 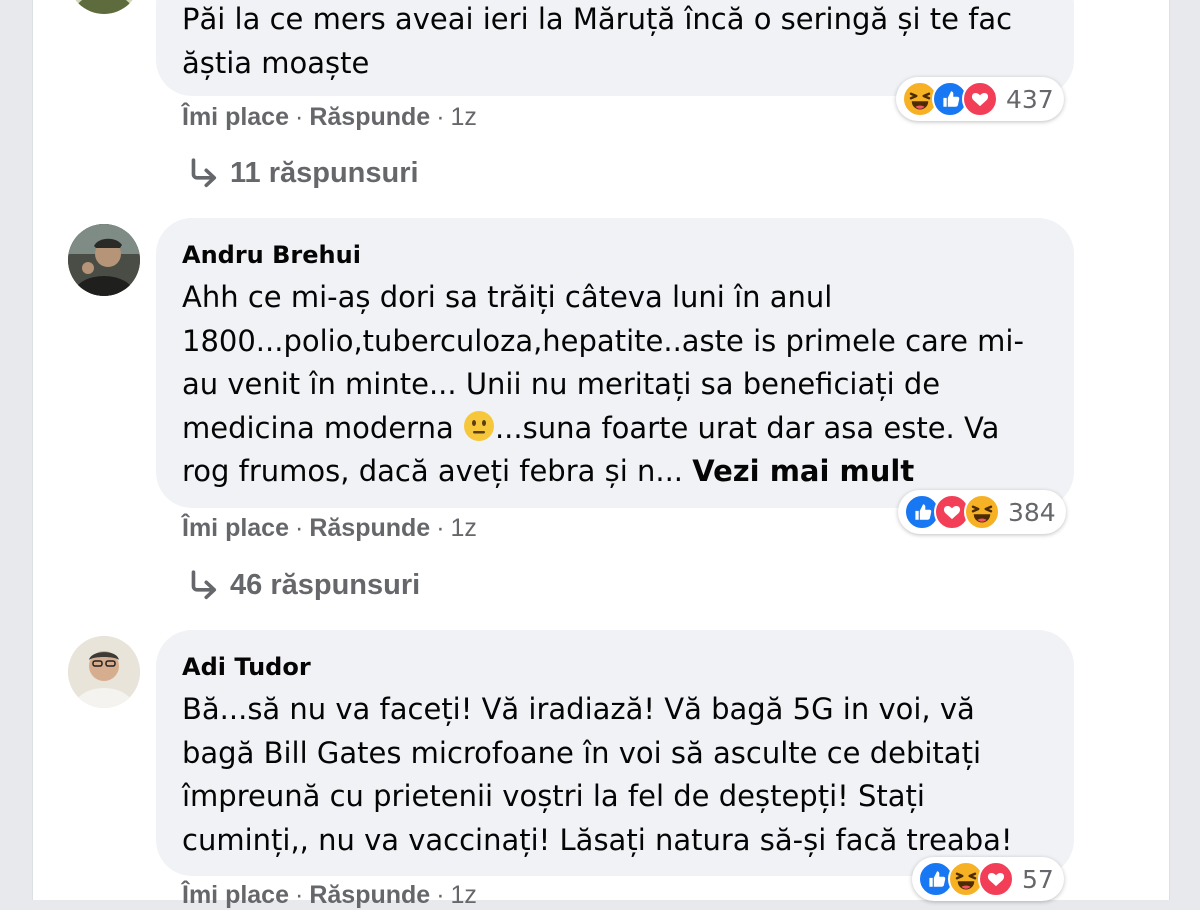 I want to click on replies-count-label: 11 răspunsuri, so click(x=324, y=173).